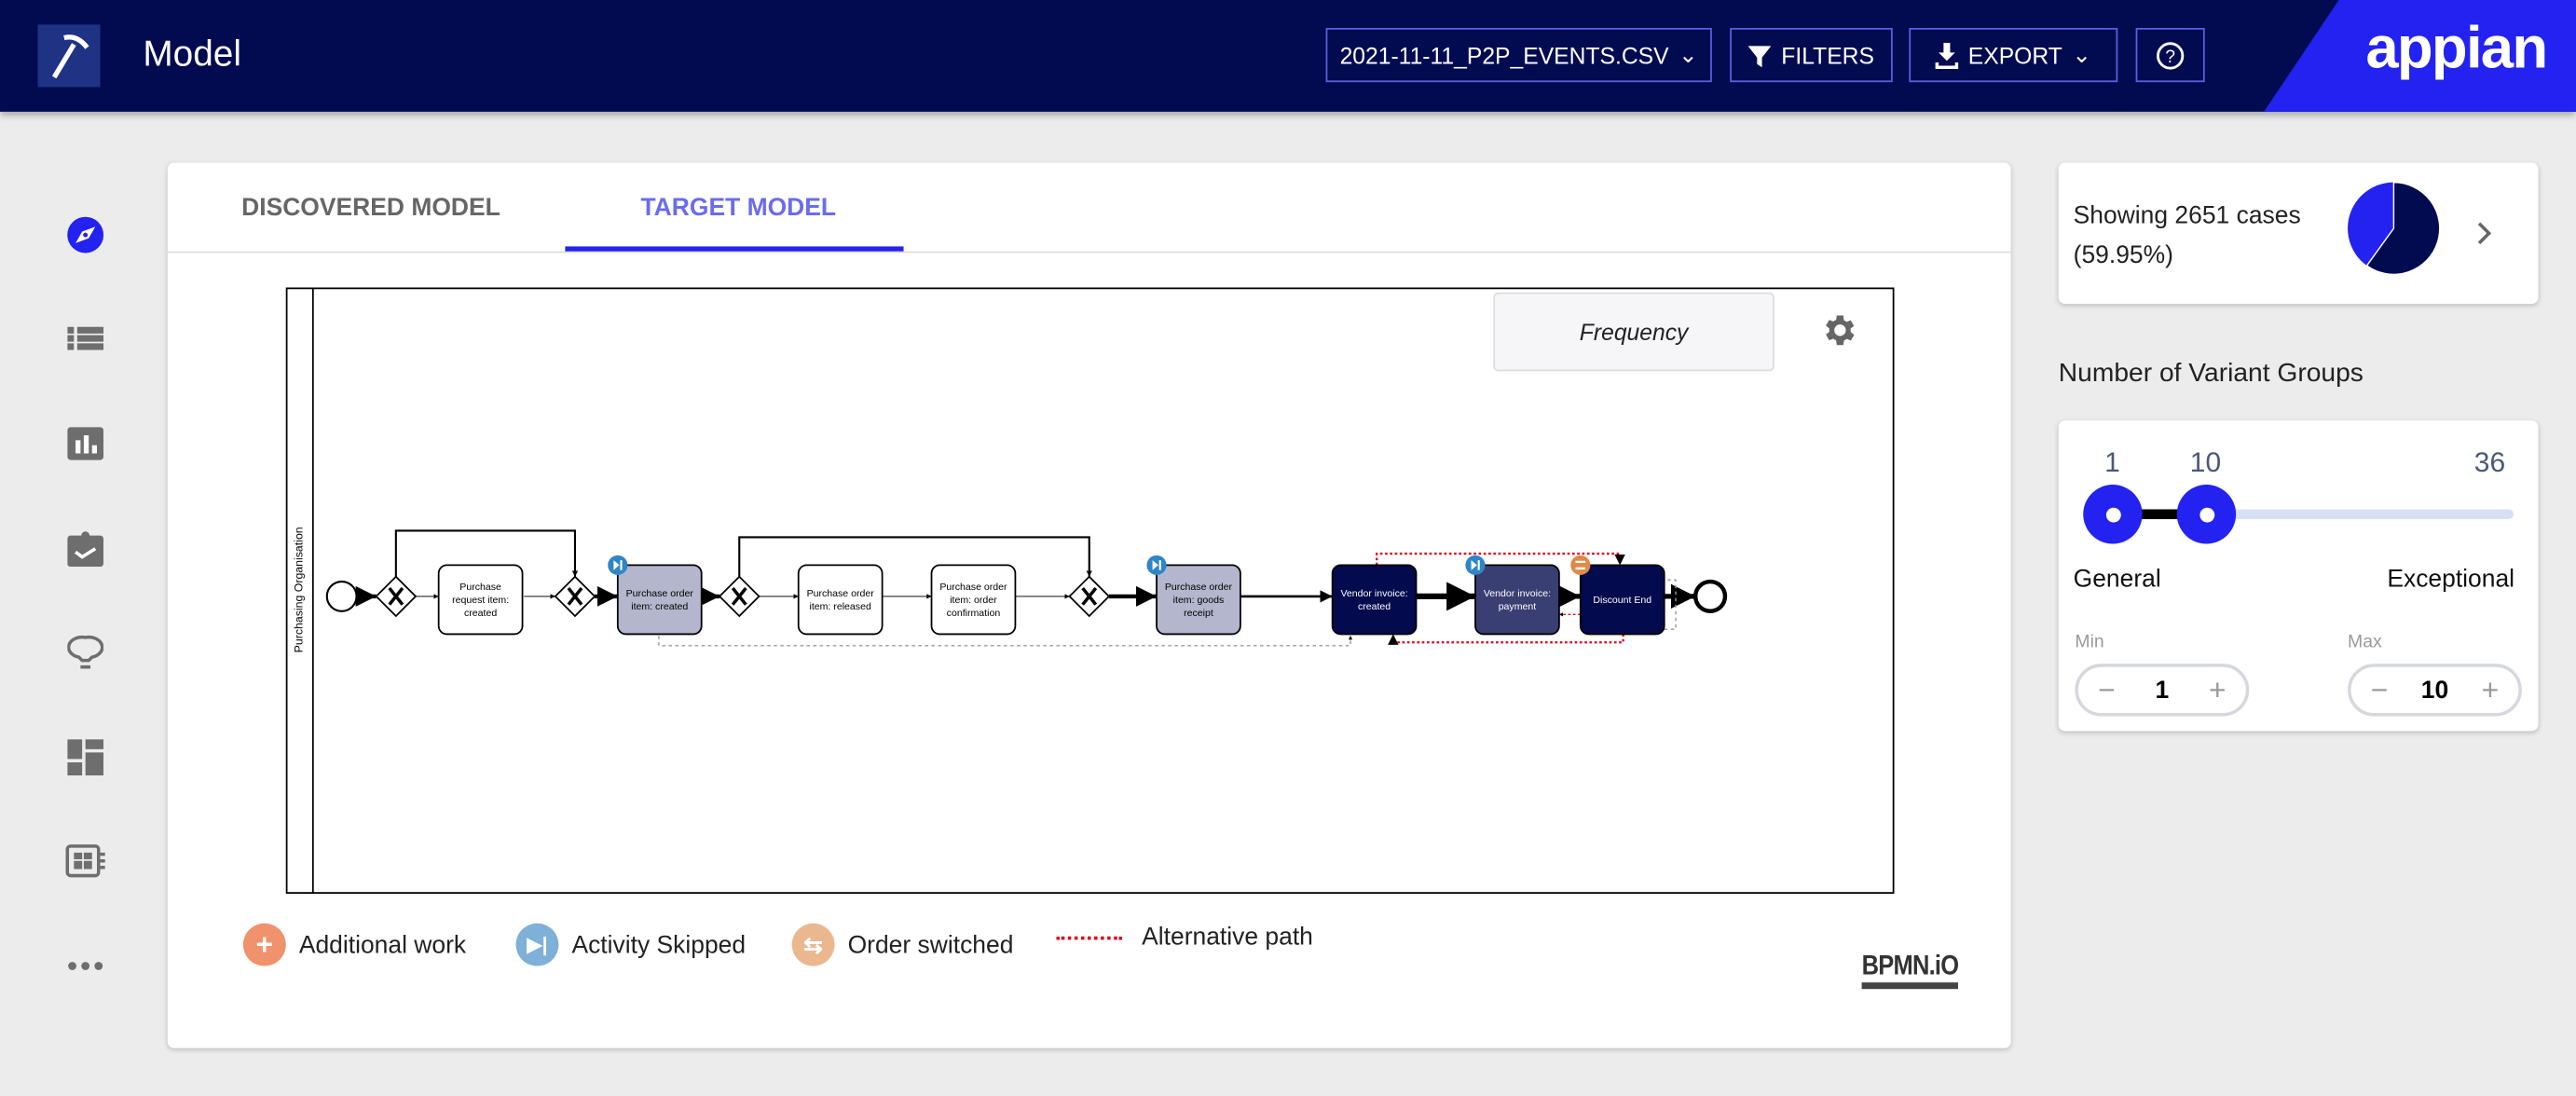 The height and width of the screenshot is (1096, 2576). Describe the element at coordinates (1512, 595) in the screenshot. I see `task: Vendor invoice: payment` at that location.